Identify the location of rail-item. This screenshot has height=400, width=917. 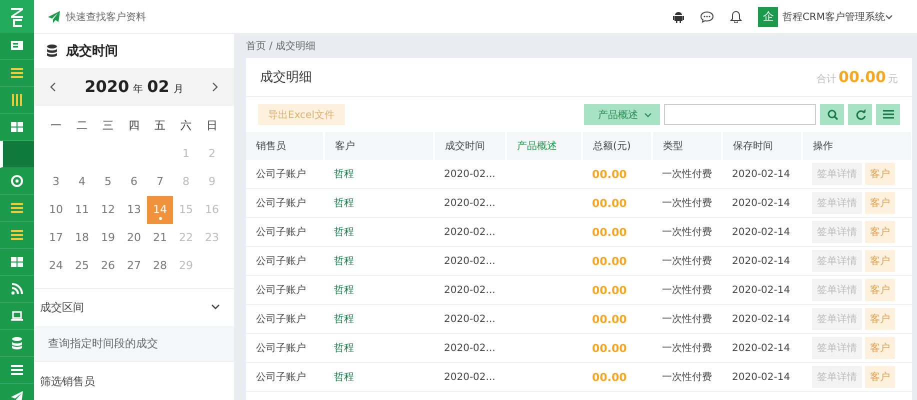
(17, 154).